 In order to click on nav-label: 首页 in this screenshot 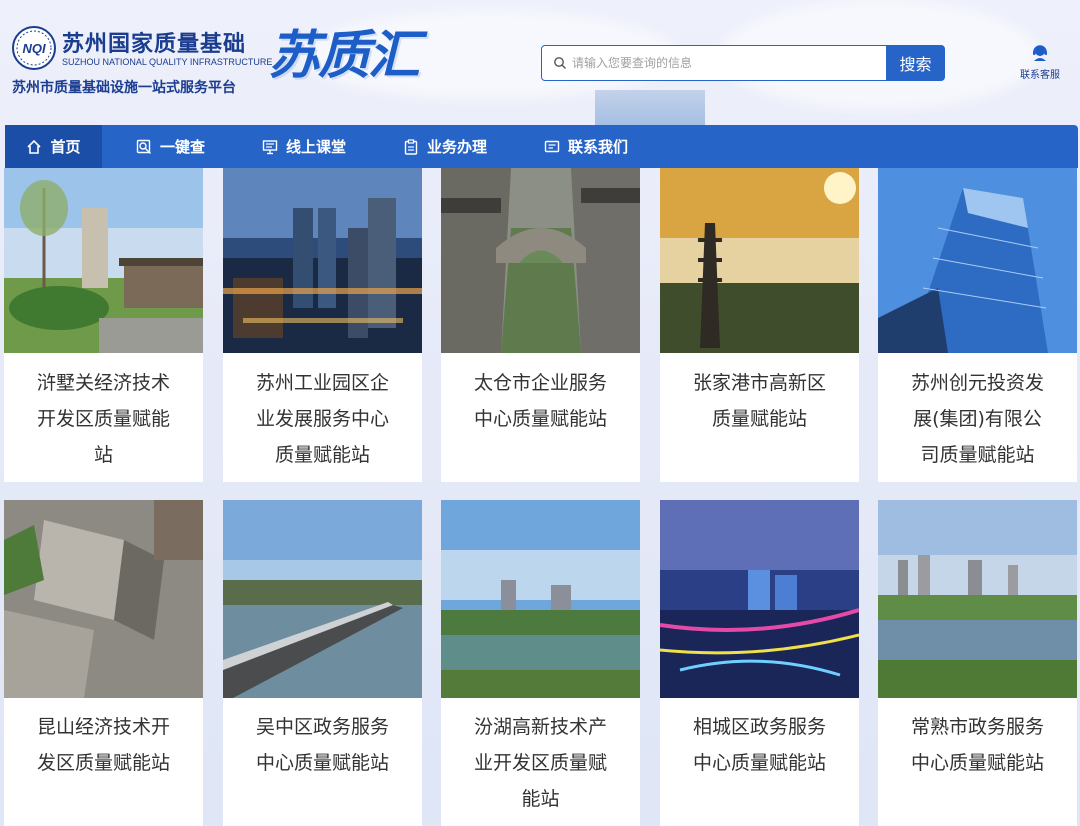, I will do `click(65, 147)`.